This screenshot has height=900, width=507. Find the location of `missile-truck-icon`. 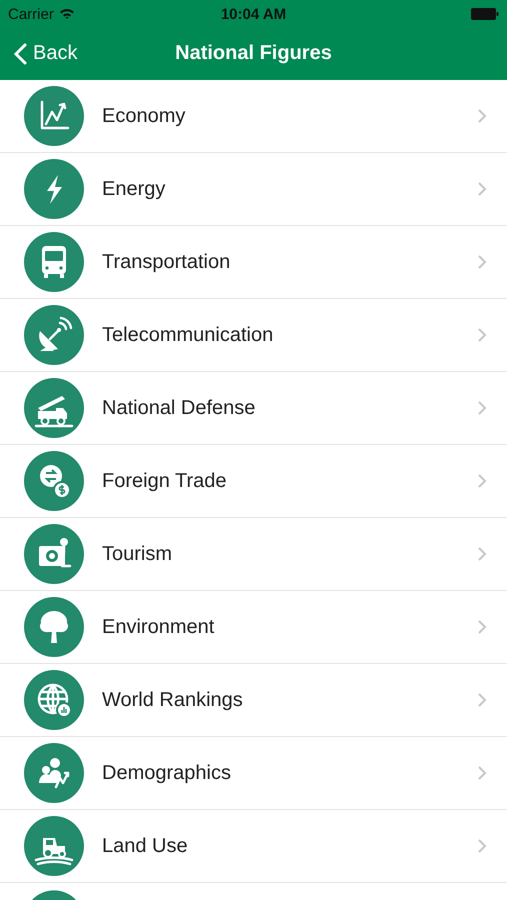

missile-truck-icon is located at coordinates (54, 408).